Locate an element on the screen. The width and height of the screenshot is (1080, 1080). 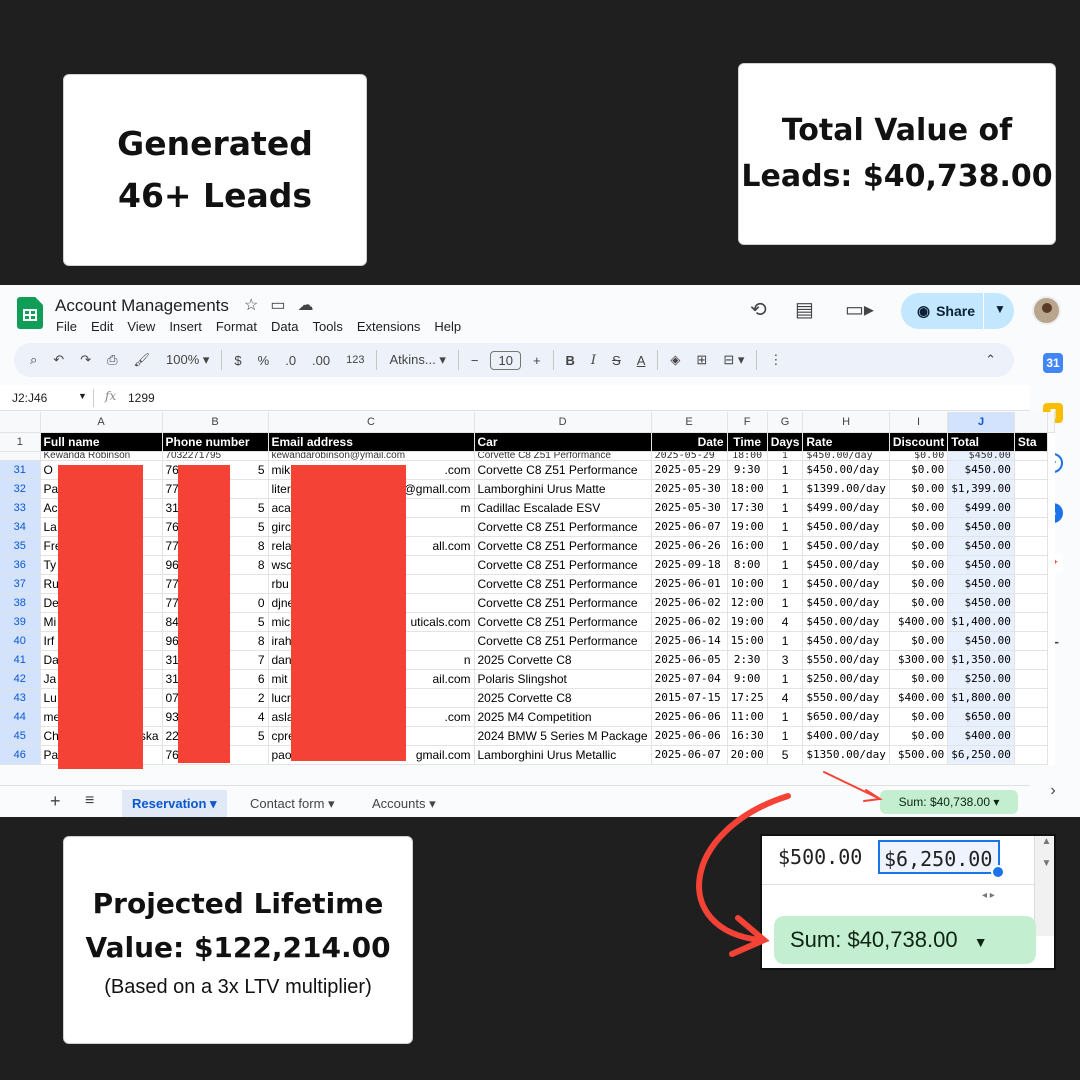
decrease-decimal-button: .0 is located at coordinates (290, 360).